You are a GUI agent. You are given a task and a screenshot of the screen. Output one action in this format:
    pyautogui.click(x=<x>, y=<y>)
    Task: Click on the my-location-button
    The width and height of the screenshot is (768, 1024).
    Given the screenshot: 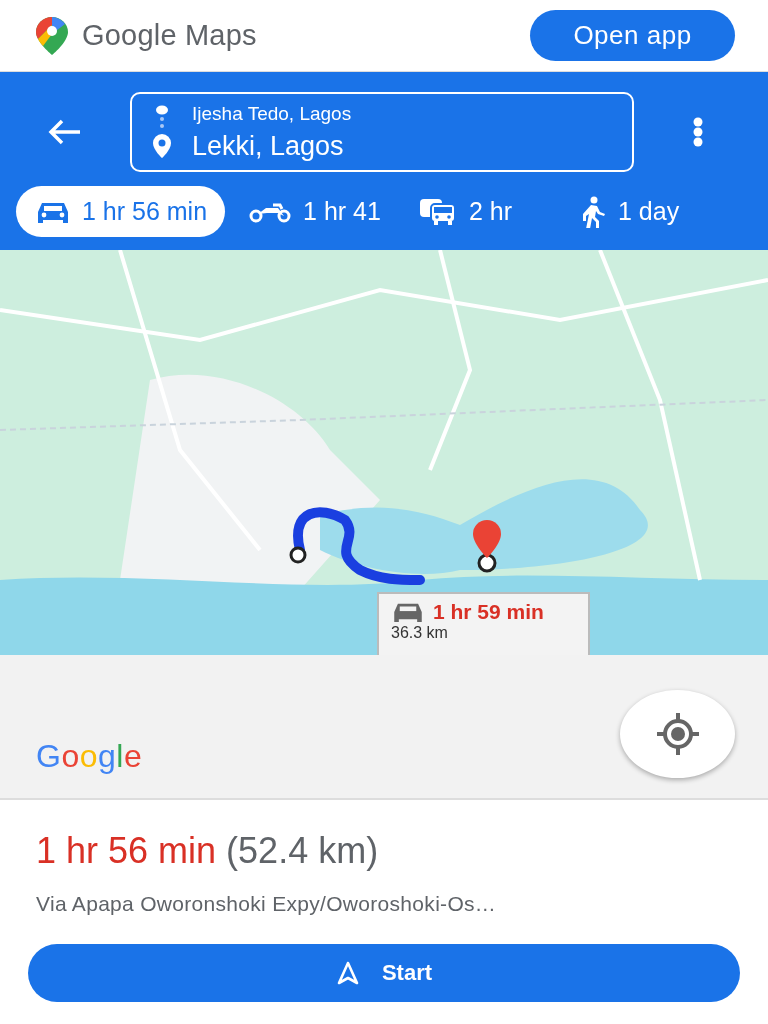 What is the action you would take?
    pyautogui.click(x=677, y=734)
    